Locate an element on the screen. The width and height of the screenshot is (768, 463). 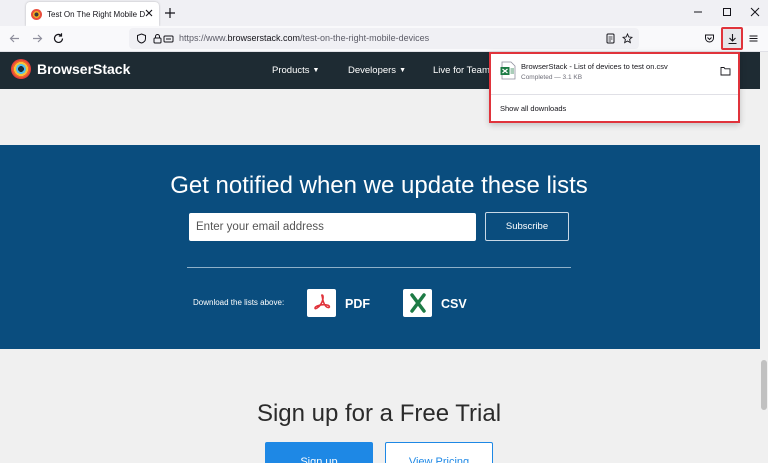
menu-hamburger-icon is located at coordinates (753, 38).